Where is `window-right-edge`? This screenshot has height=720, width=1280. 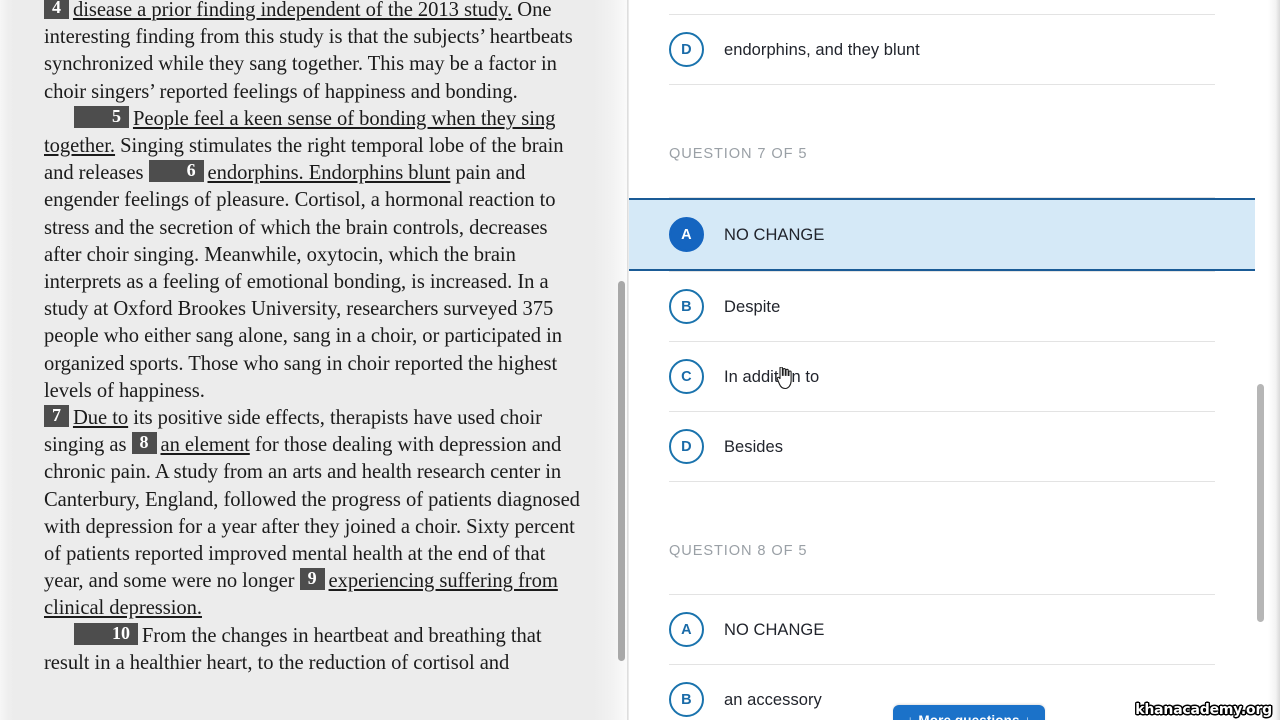
window-right-edge is located at coordinates (1274, 360).